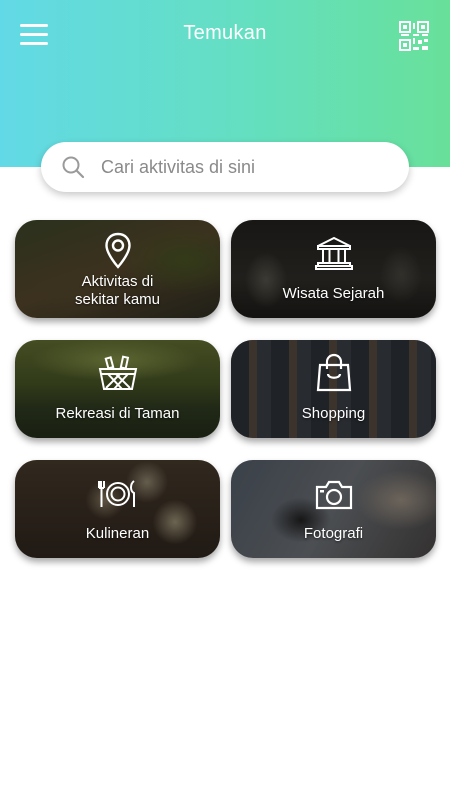  What do you see at coordinates (117, 413) in the screenshot?
I see `card-label: Rekreasi di Taman` at bounding box center [117, 413].